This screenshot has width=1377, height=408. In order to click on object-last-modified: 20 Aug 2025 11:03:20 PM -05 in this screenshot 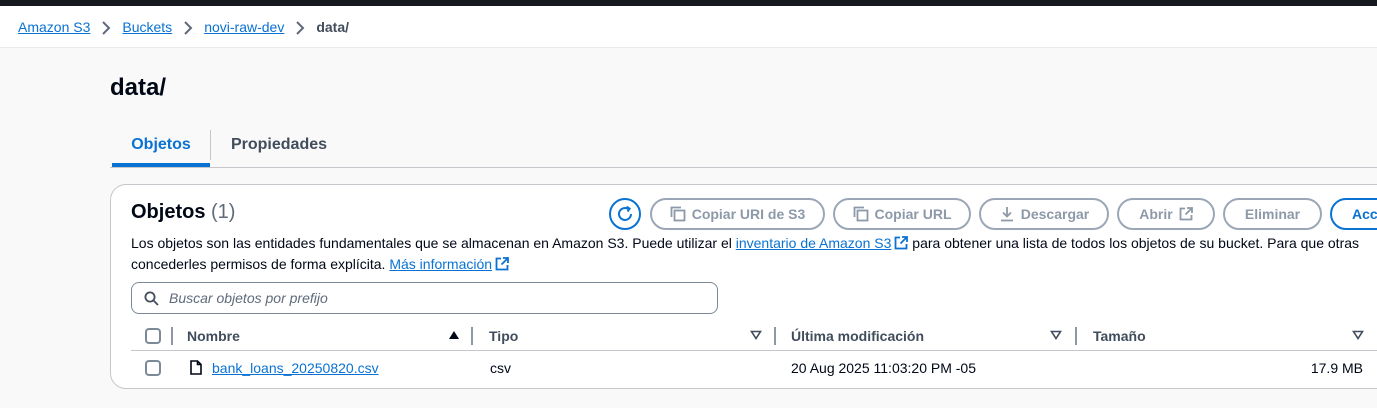, I will do `click(883, 368)`.